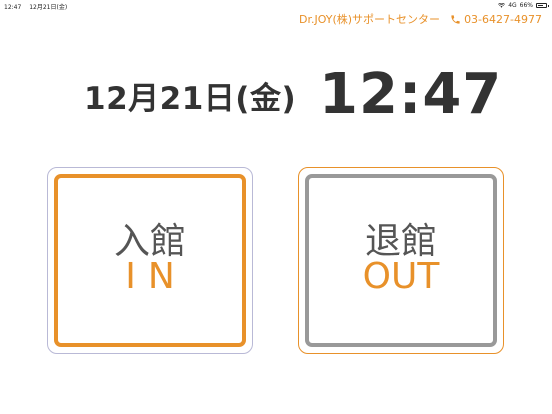 The width and height of the screenshot is (552, 414). What do you see at coordinates (369, 19) in the screenshot?
I see `support-name: Dr.JOY(株)サポートセンター` at bounding box center [369, 19].